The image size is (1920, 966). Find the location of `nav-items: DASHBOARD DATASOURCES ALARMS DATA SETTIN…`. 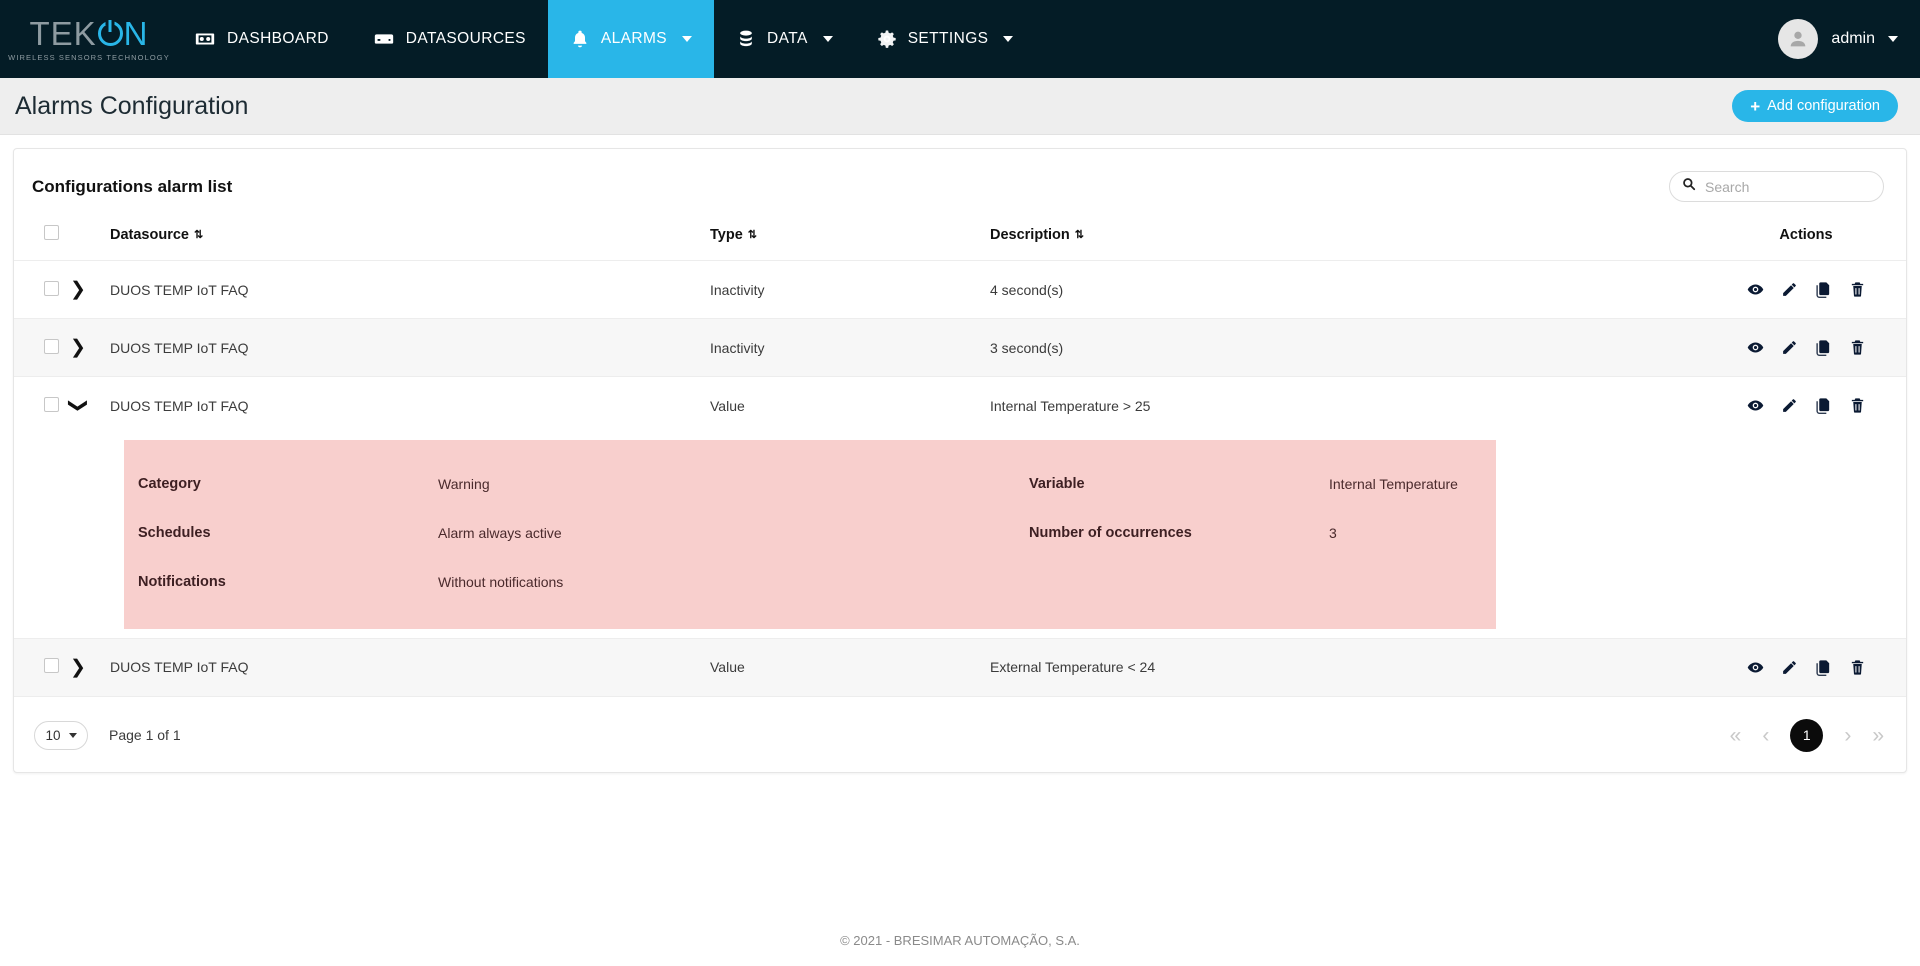

nav-items: DASHBOARD DATASOURCES ALARMS DATA SETTIN… is located at coordinates (603, 39).